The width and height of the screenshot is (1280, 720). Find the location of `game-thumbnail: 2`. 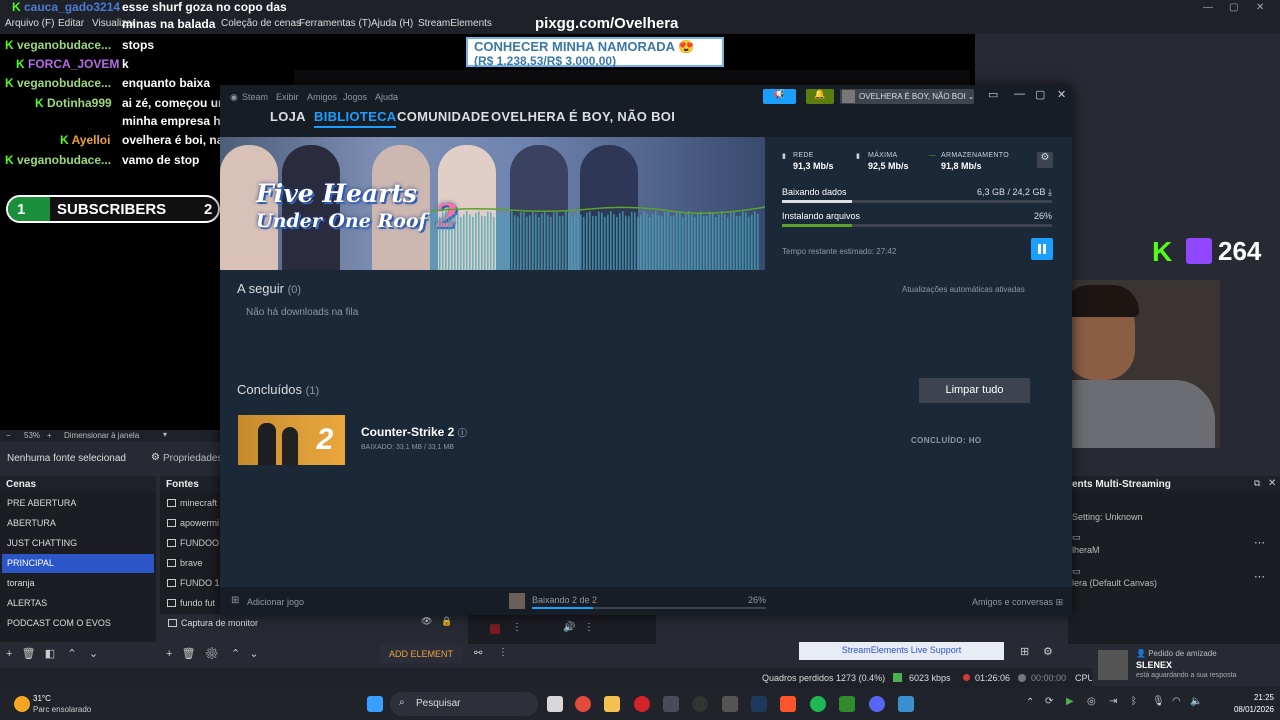

game-thumbnail: 2 is located at coordinates (291, 440).